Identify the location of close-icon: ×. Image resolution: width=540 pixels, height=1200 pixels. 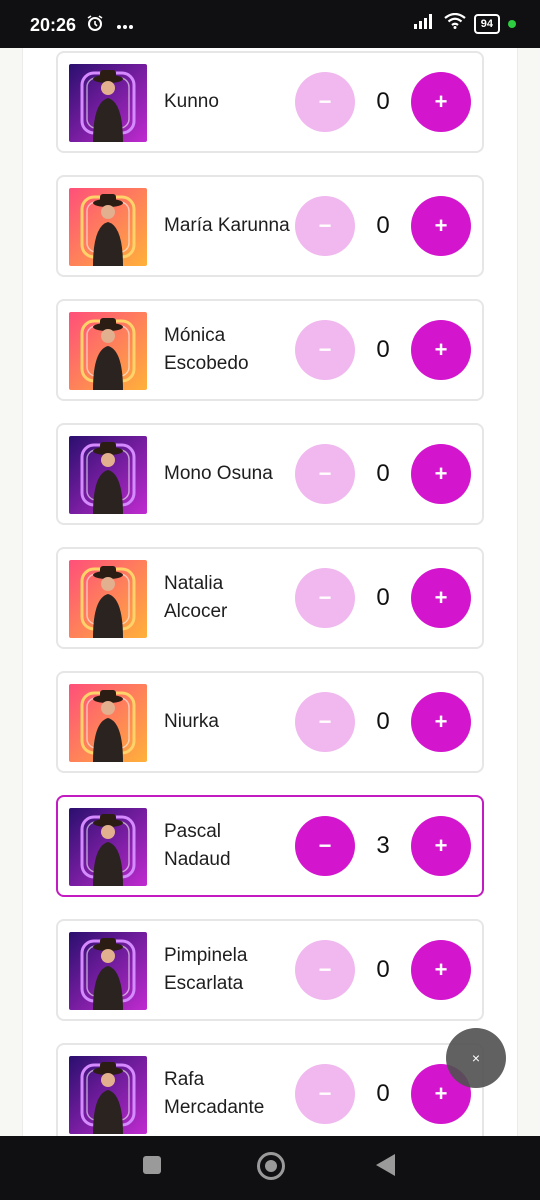
(476, 1058).